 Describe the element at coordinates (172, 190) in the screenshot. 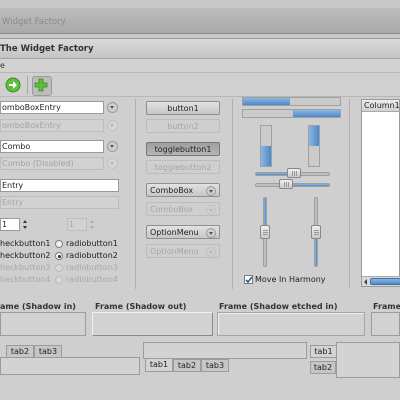

I see `combobox-label: ComboBox` at that location.